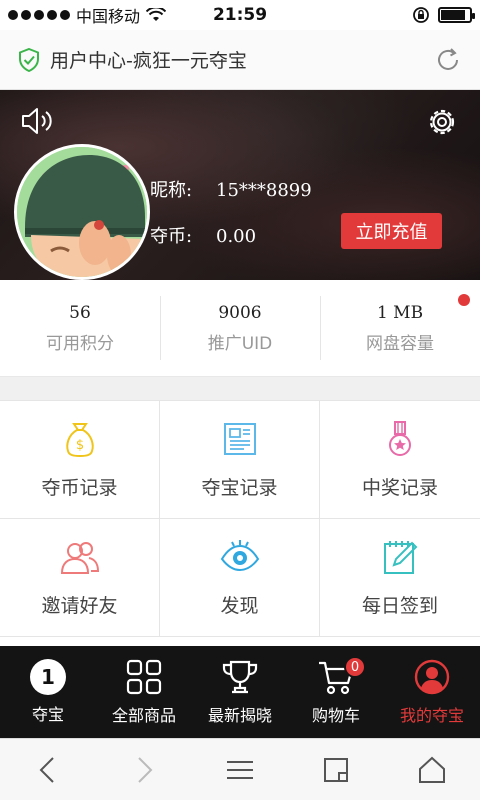  What do you see at coordinates (400, 328) in the screenshot?
I see `stat-storage: 1 MB 网盘容量` at bounding box center [400, 328].